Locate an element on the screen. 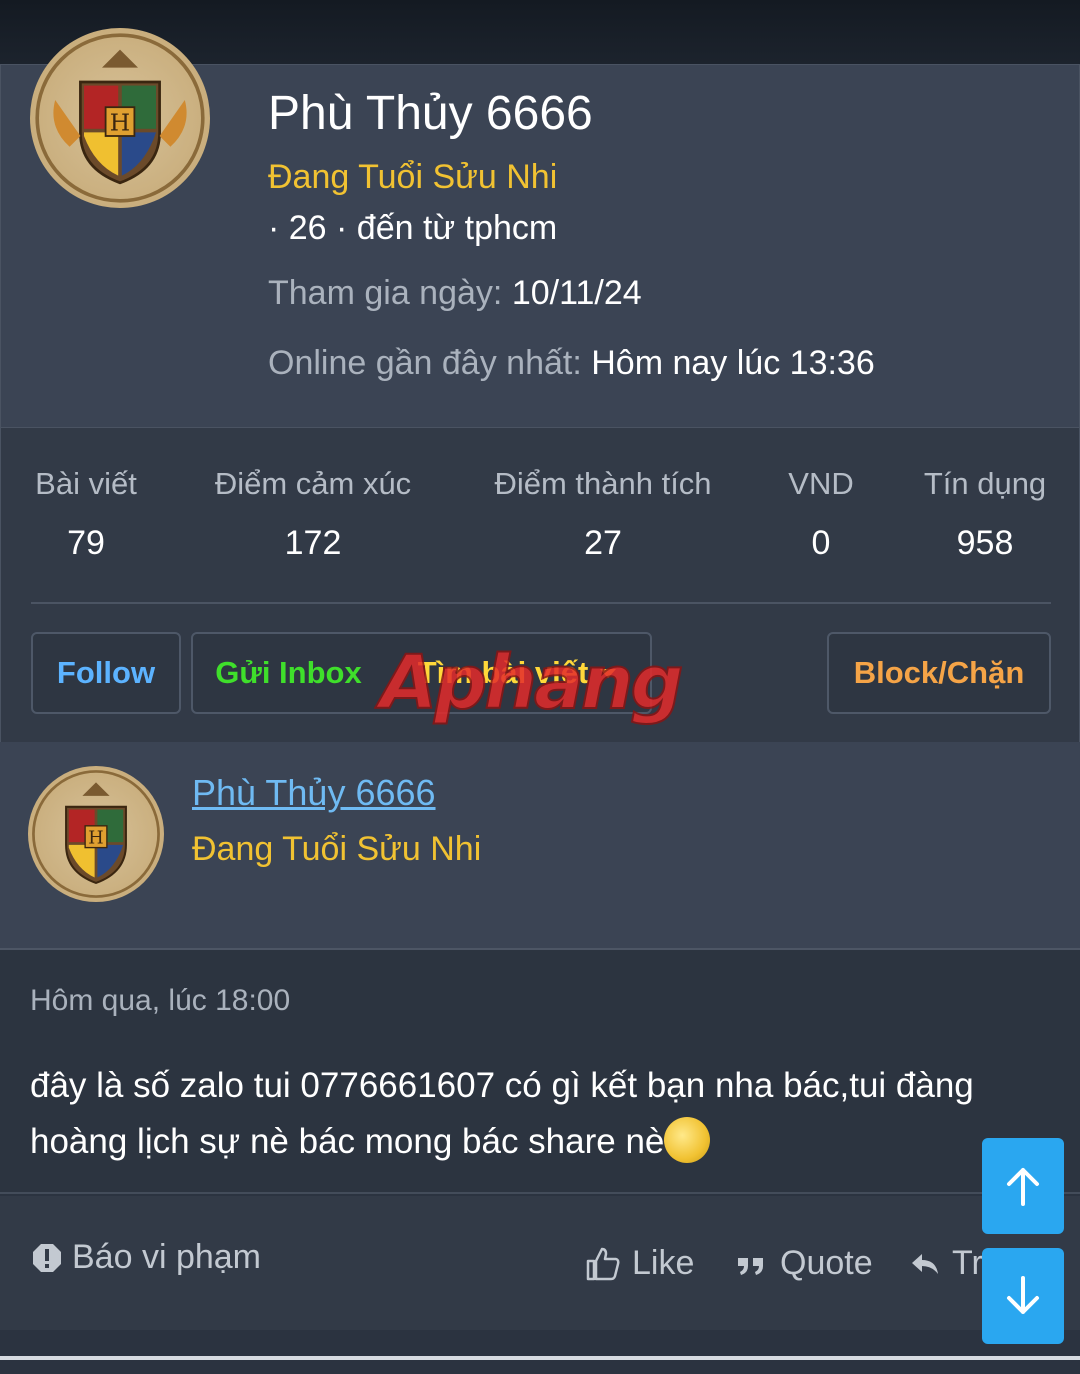  reply-button: Tr is located at coordinates (946, 1263).